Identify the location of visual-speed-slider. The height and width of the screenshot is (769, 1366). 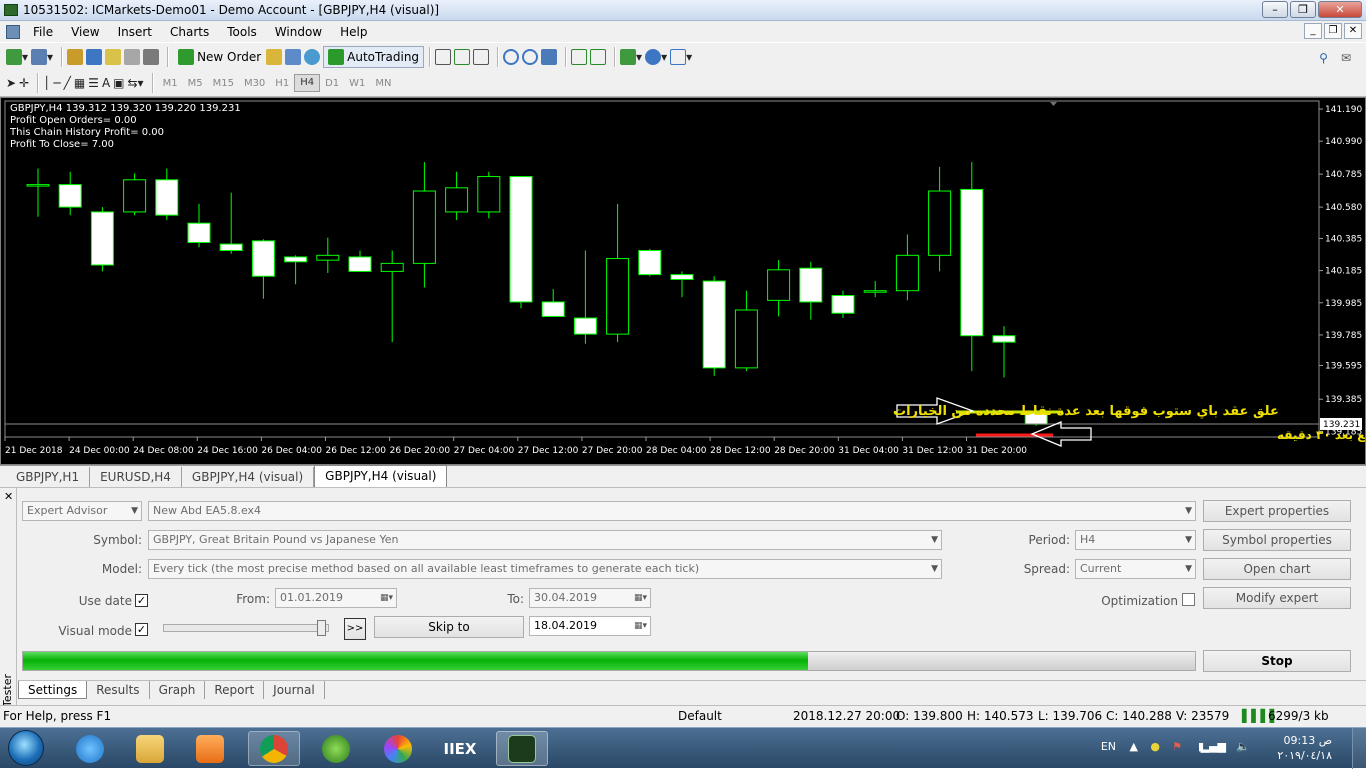
(246, 628).